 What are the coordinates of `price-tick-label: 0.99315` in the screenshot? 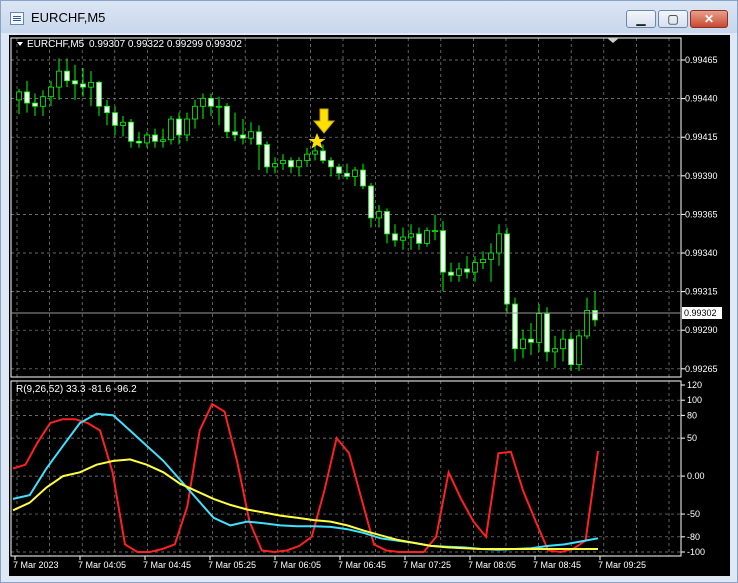 It's located at (701, 292).